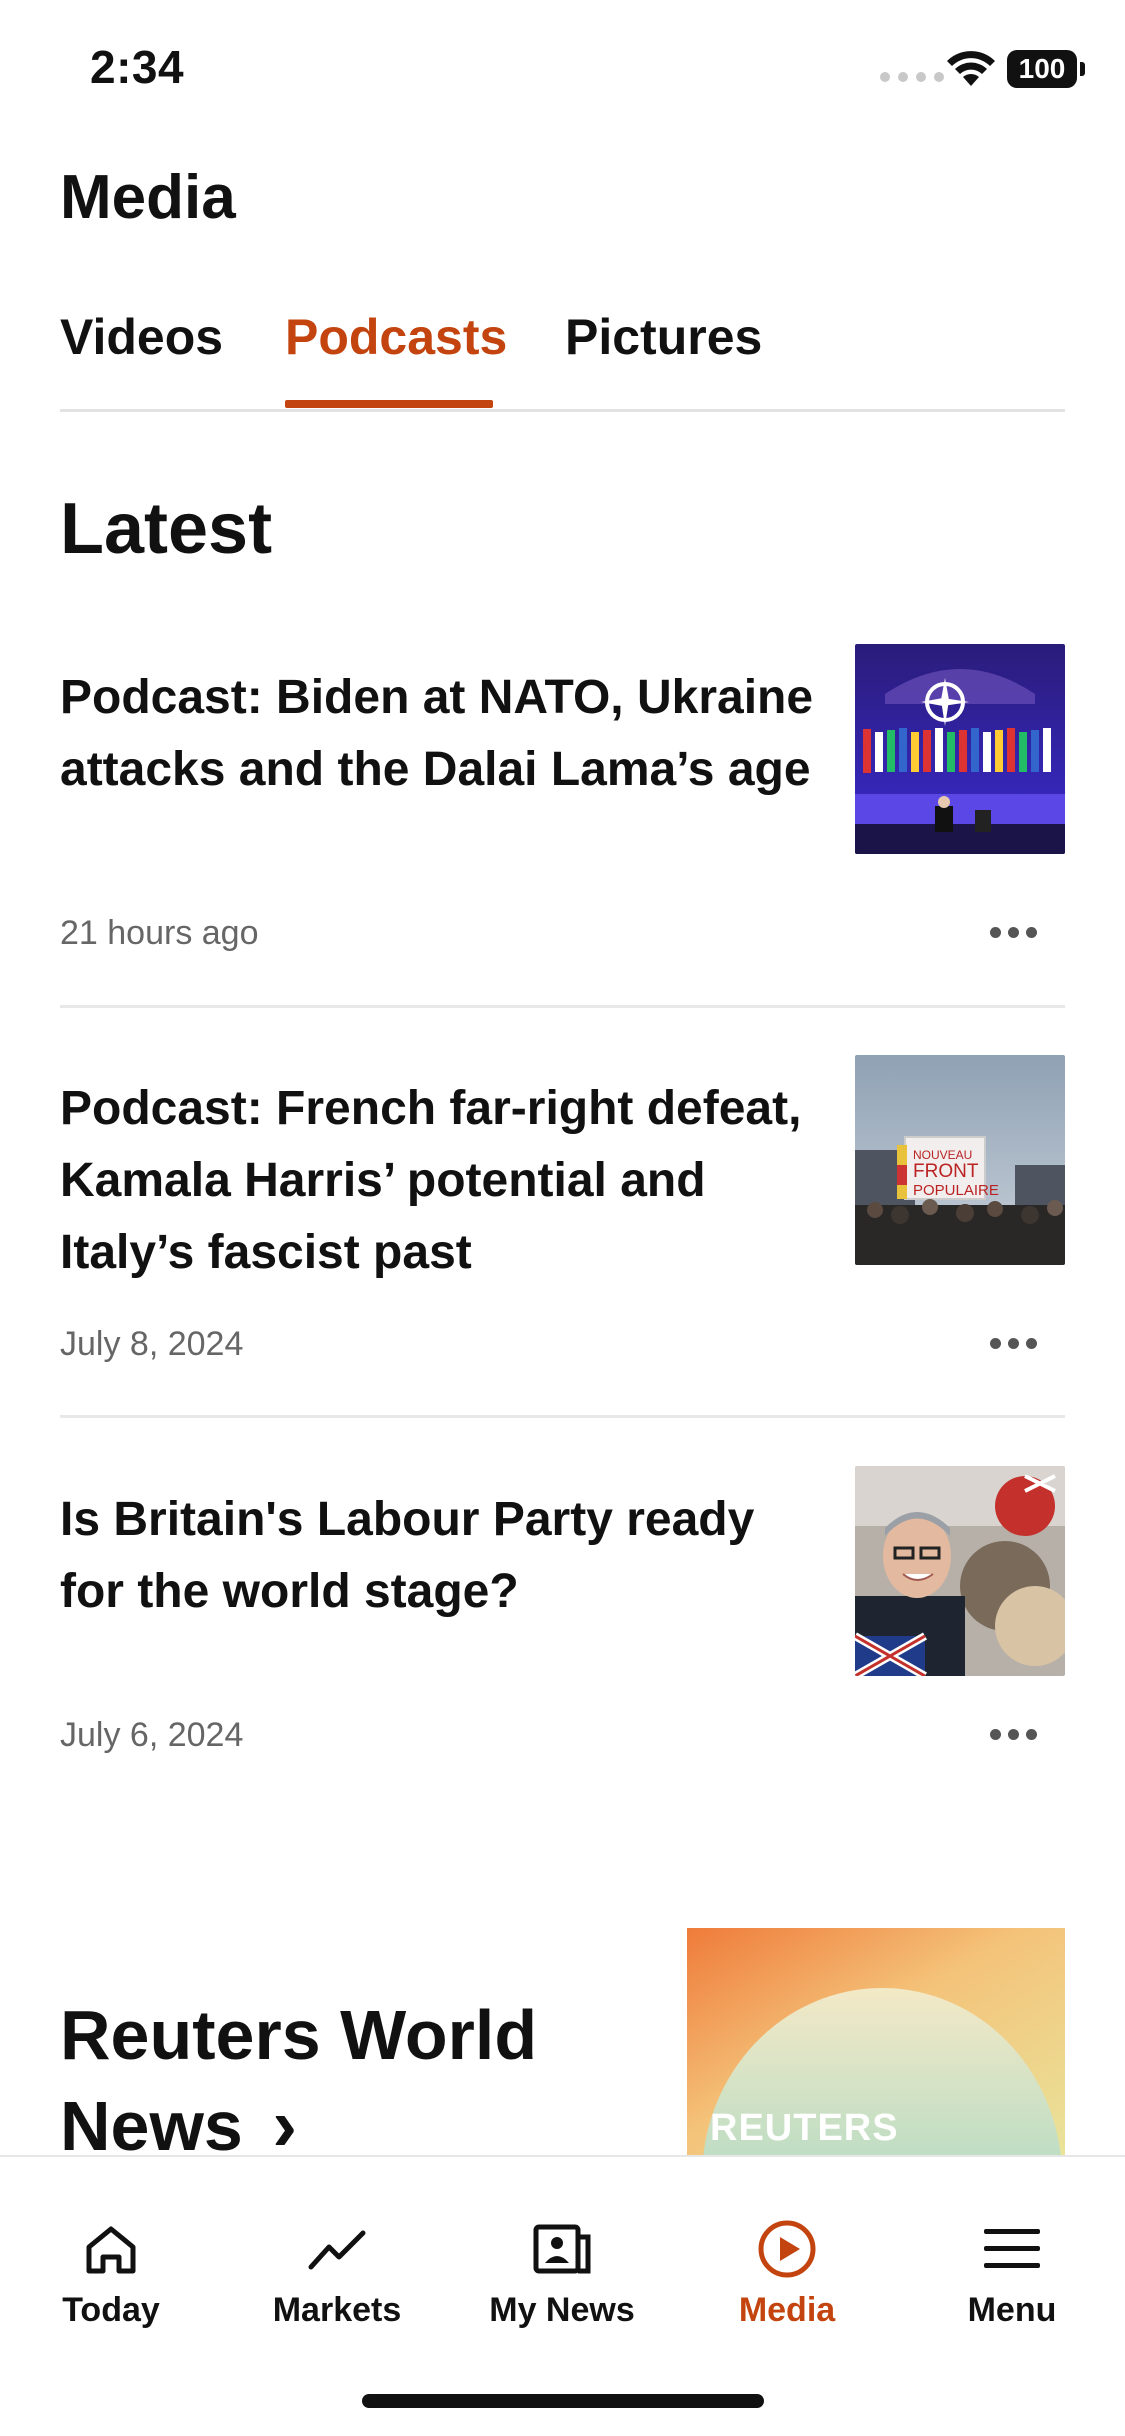  I want to click on media-tabs: Videos Podcasts Pictures, so click(562, 356).